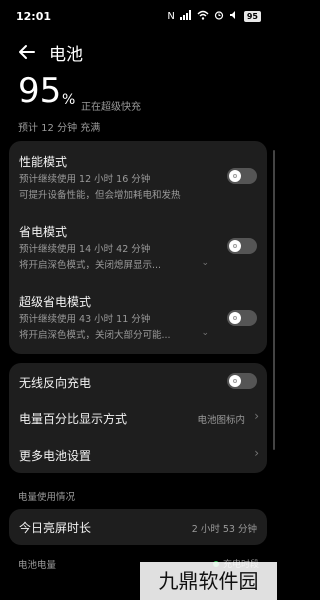 The width and height of the screenshot is (320, 600). I want to click on screen-time-row: 今日亮屏时长 2 小时 53 分钟, so click(138, 527).